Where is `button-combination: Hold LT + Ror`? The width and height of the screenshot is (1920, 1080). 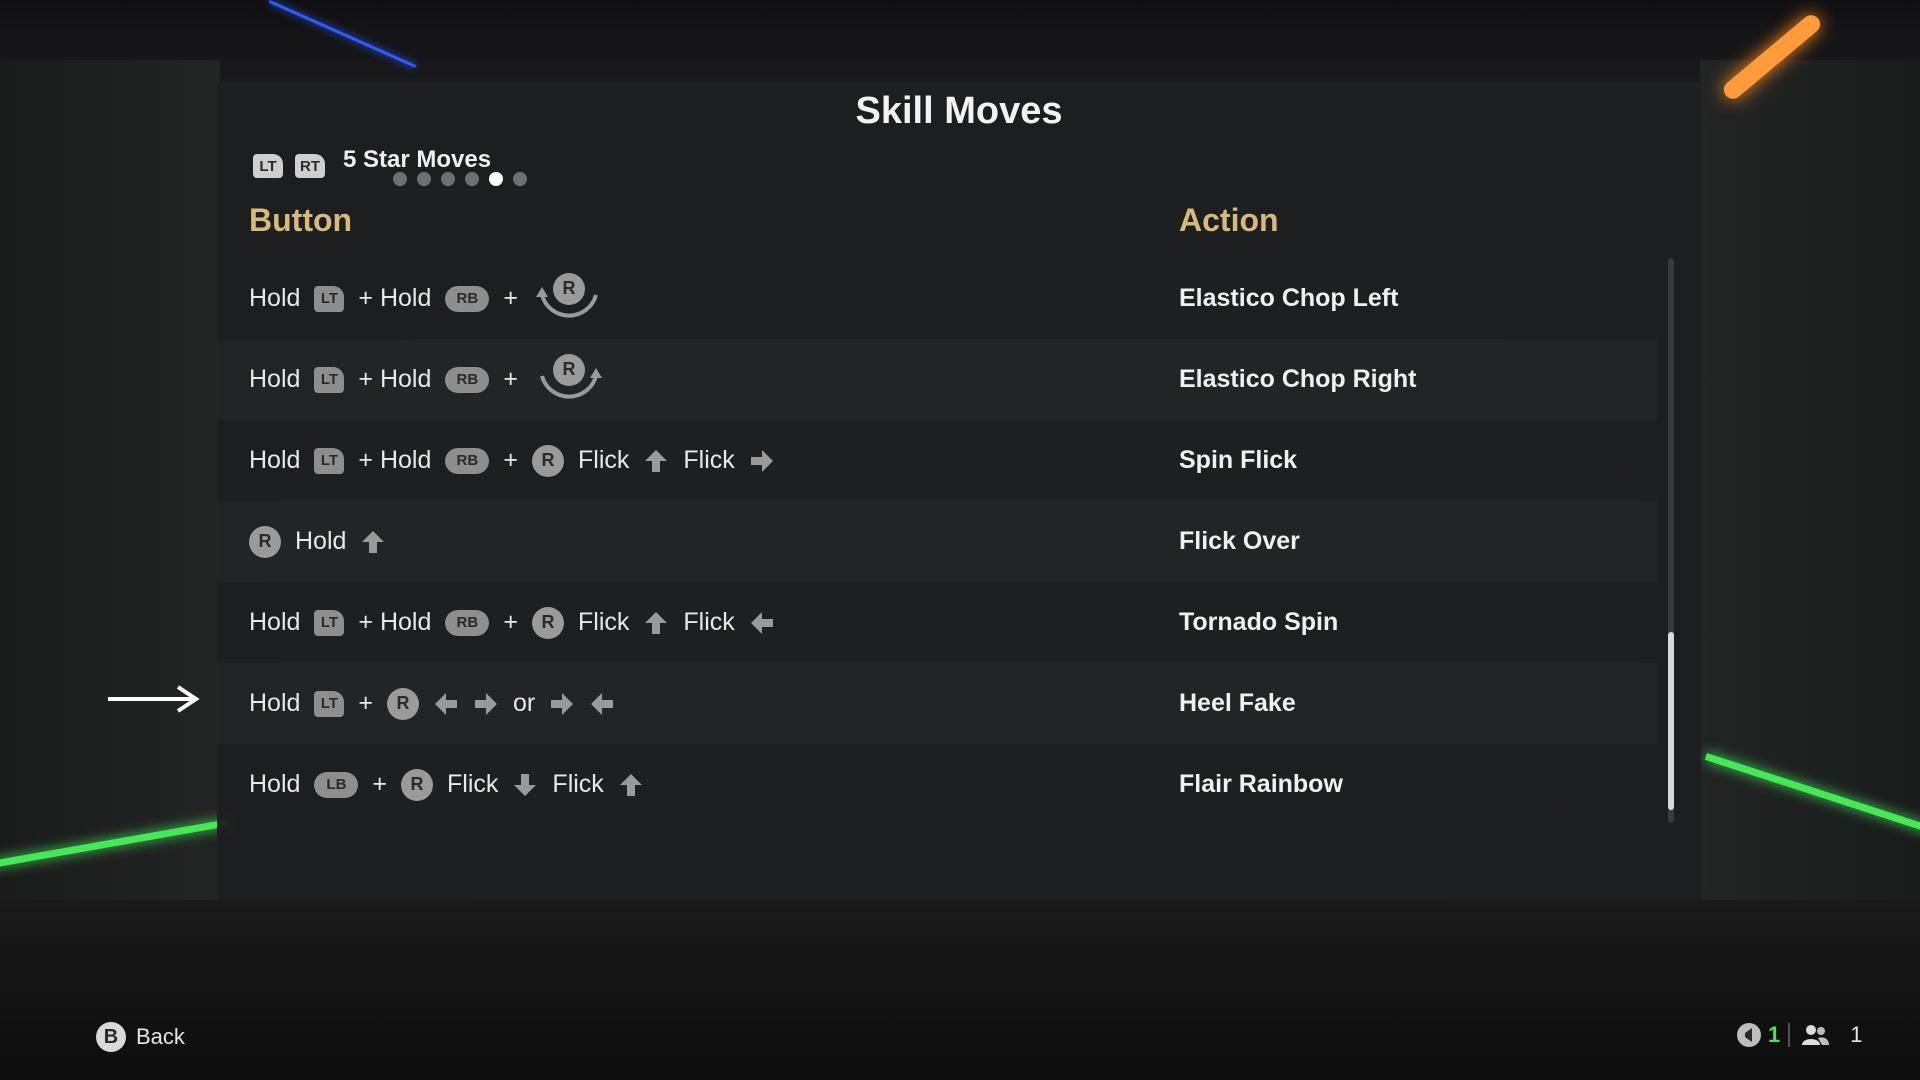 button-combination: Hold LT + Ror is located at coordinates (439, 703).